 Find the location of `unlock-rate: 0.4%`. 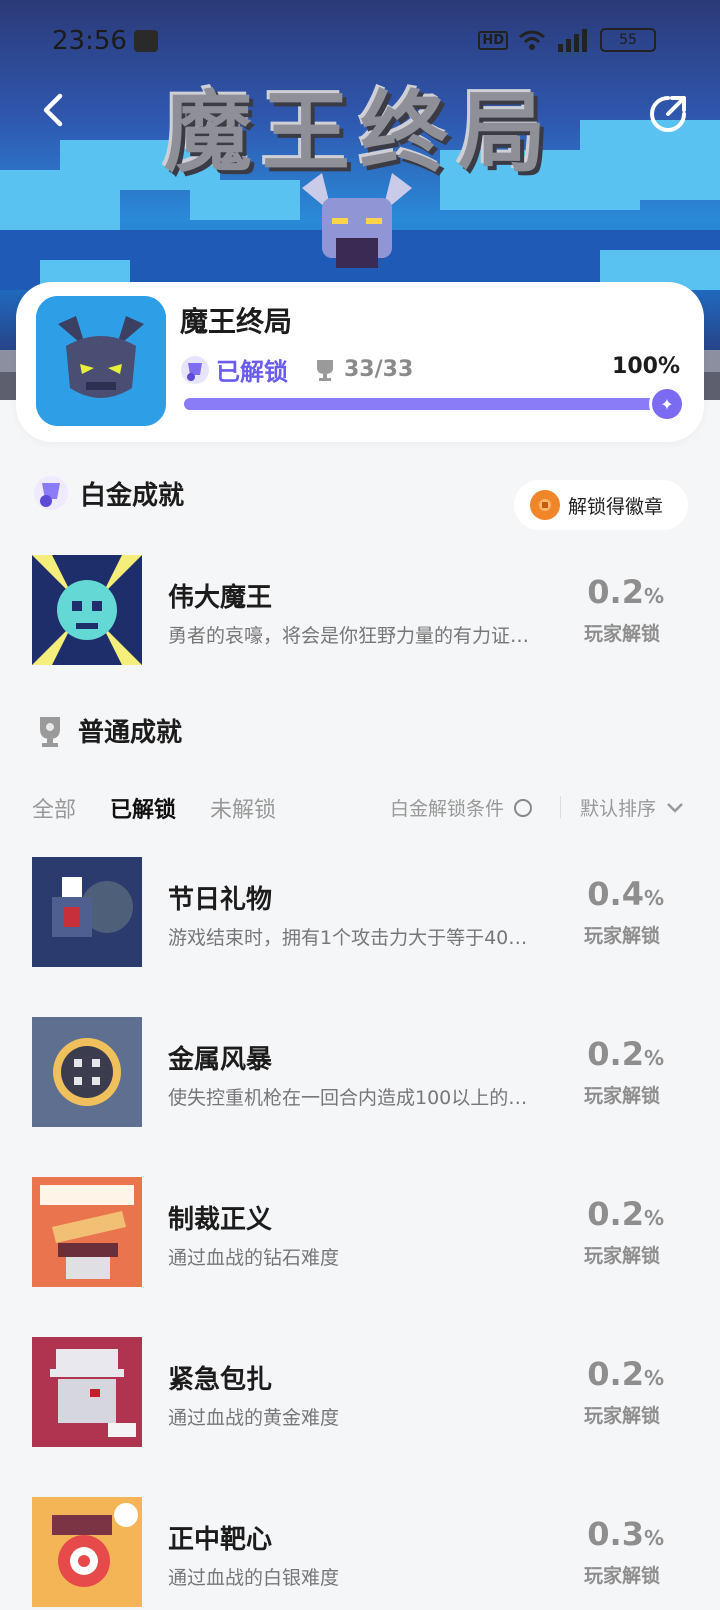

unlock-rate: 0.4% is located at coordinates (625, 894).